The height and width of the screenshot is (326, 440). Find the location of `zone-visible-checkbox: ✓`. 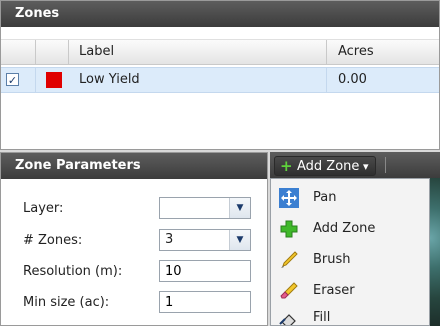

zone-visible-checkbox: ✓ is located at coordinates (12, 80).